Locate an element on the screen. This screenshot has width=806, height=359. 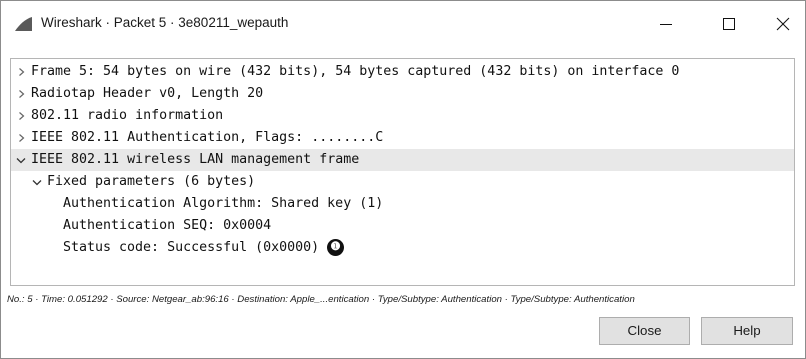
help-button: Help is located at coordinates (747, 331).